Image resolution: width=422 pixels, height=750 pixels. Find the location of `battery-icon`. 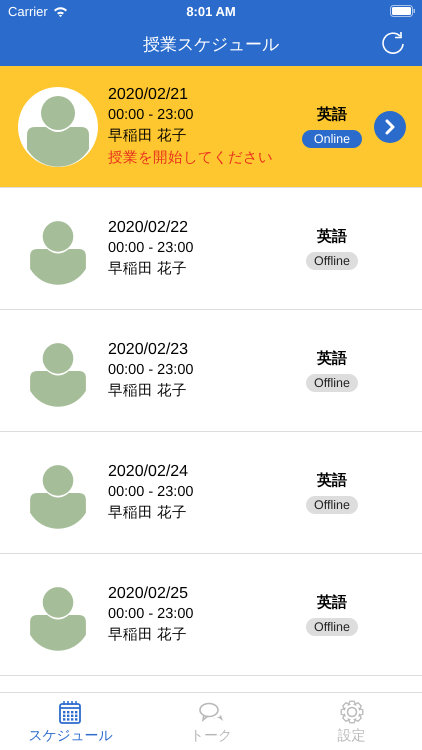

battery-icon is located at coordinates (403, 11).